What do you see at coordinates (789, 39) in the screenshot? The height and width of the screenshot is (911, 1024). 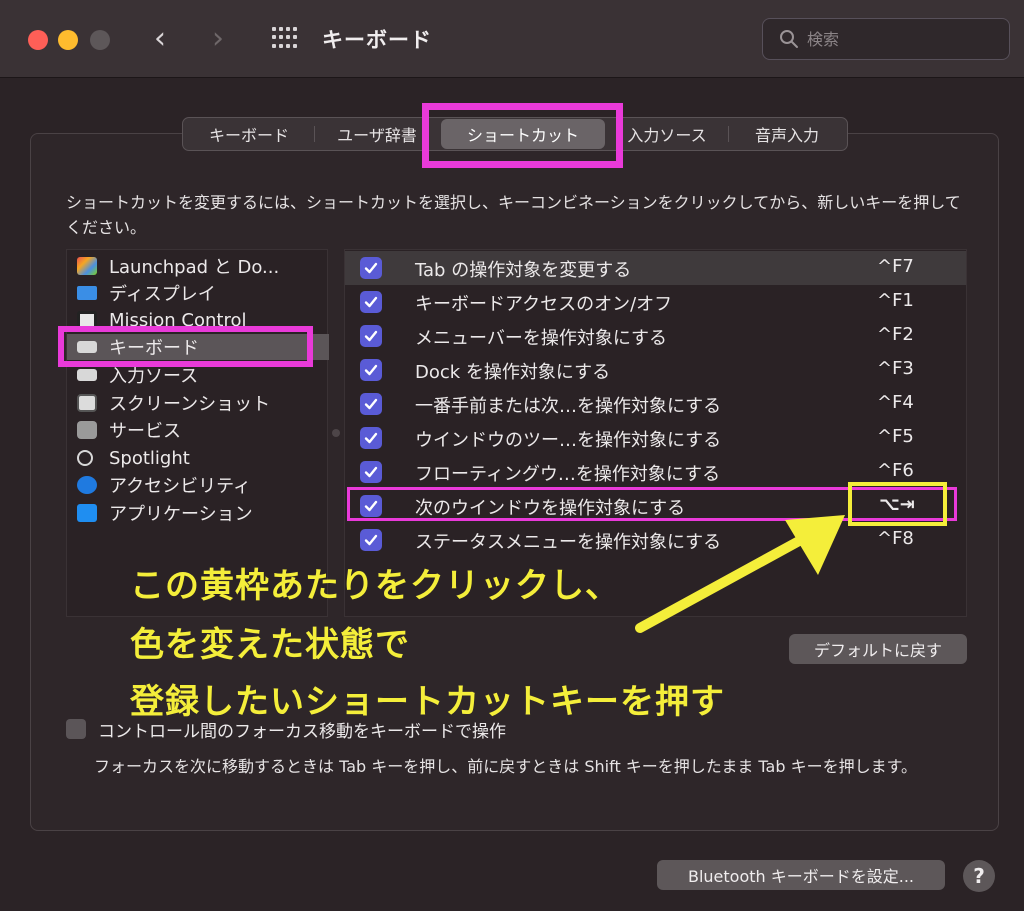 I see `search-icon` at bounding box center [789, 39].